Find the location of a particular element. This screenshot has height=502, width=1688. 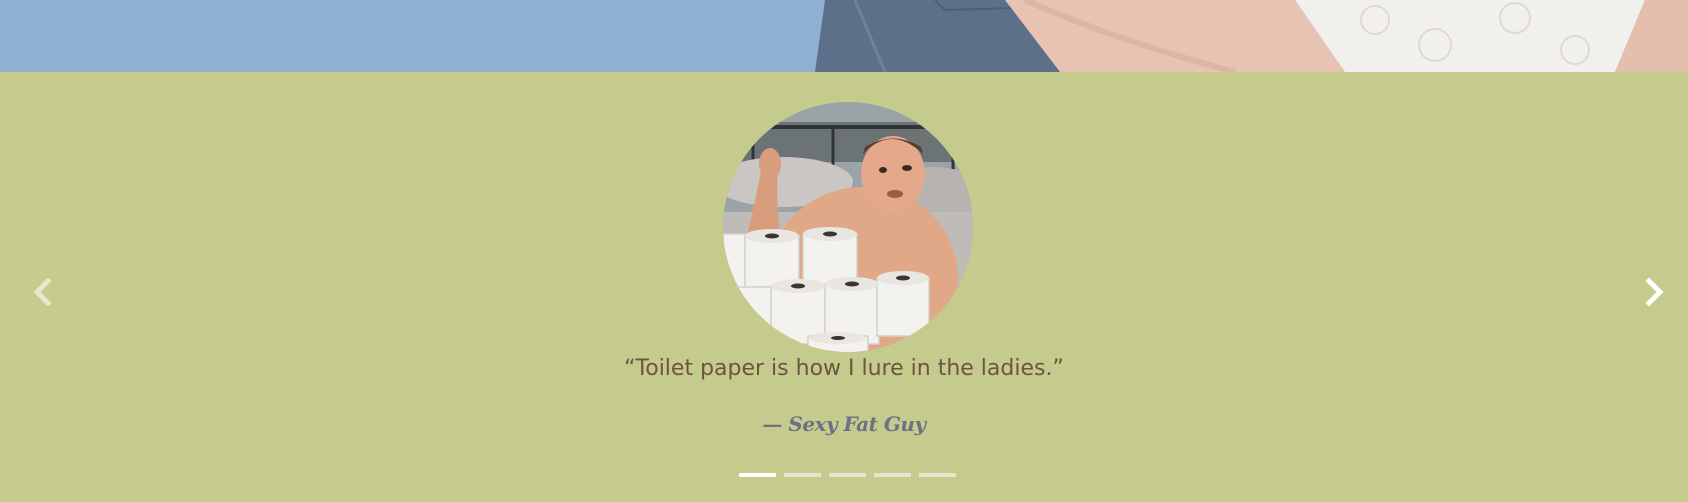

testimonial-avatar is located at coordinates (848, 227).